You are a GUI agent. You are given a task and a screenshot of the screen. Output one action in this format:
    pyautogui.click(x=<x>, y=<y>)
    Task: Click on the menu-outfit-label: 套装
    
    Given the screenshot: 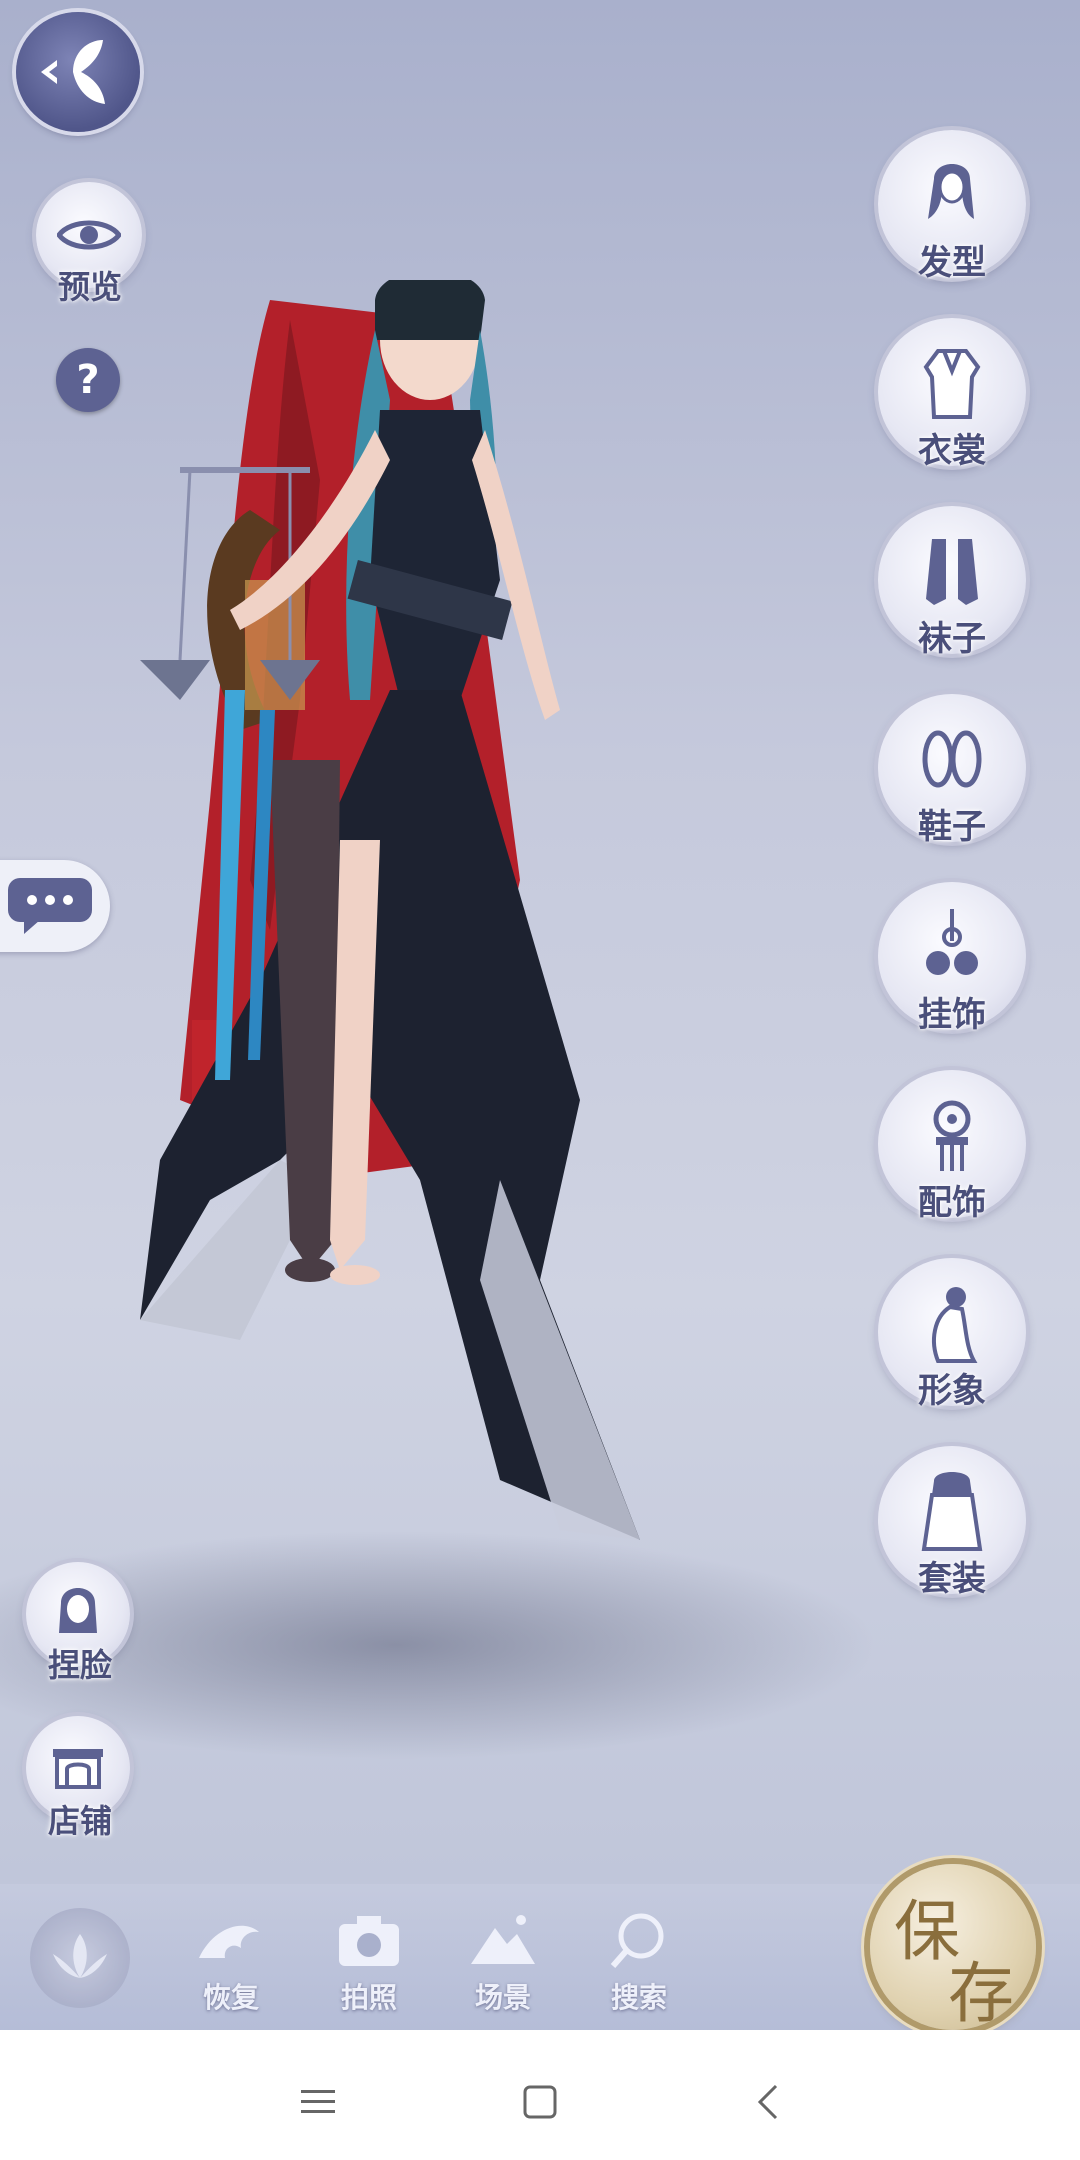 What is the action you would take?
    pyautogui.click(x=952, y=1579)
    